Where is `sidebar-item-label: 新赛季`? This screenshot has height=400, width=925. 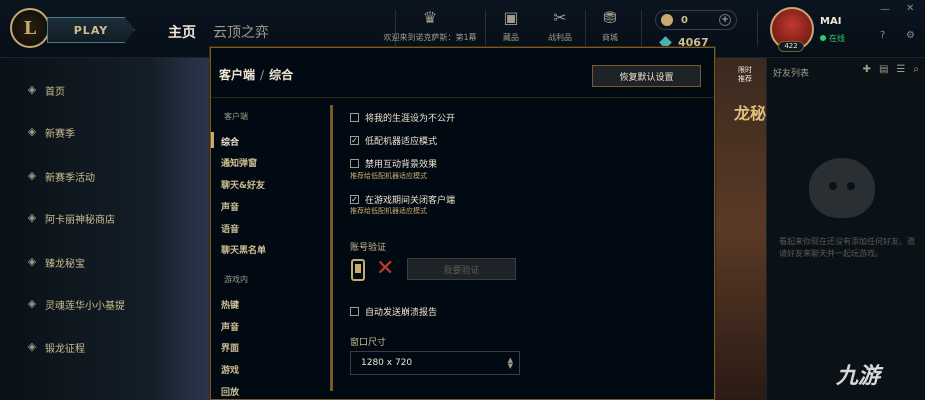
sidebar-item-label: 新赛季 is located at coordinates (60, 134).